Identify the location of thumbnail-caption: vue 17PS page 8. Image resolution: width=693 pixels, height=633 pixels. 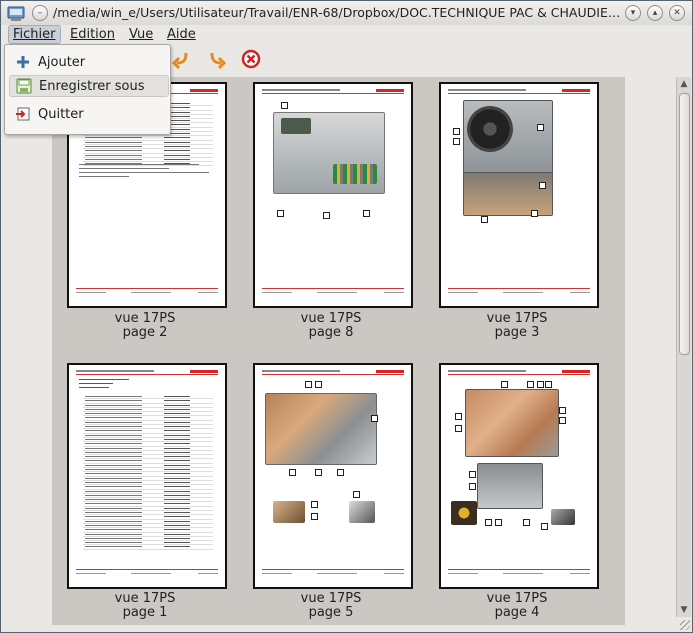
(331, 325).